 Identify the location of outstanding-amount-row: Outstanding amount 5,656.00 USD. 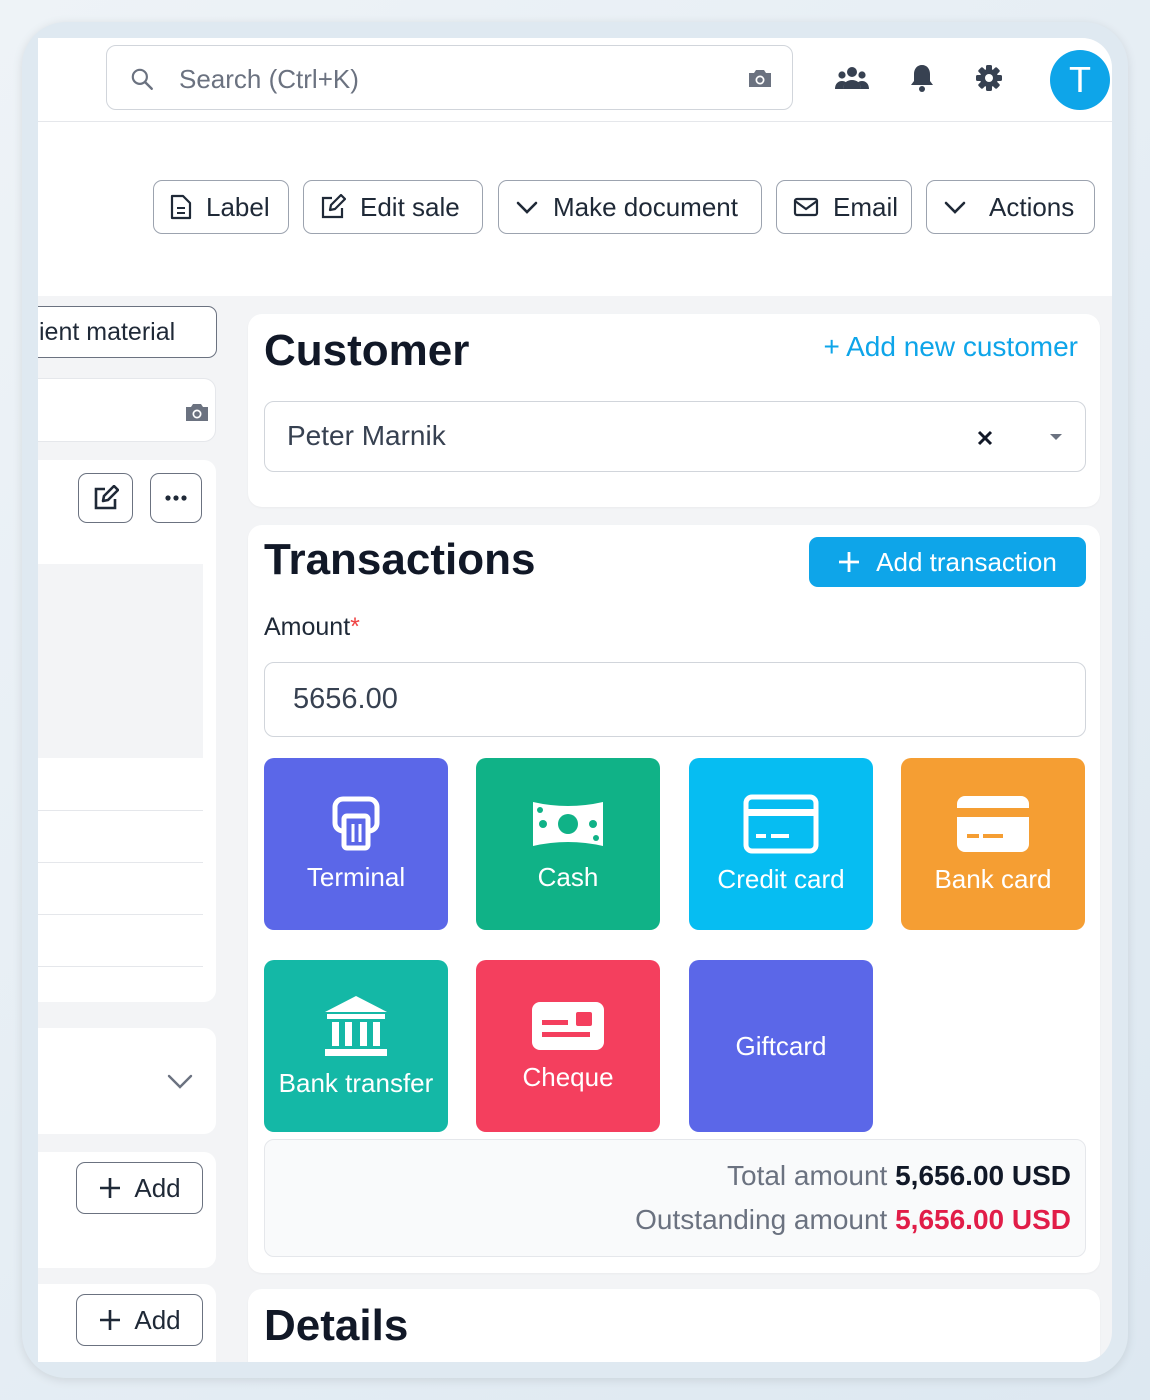
(853, 1220).